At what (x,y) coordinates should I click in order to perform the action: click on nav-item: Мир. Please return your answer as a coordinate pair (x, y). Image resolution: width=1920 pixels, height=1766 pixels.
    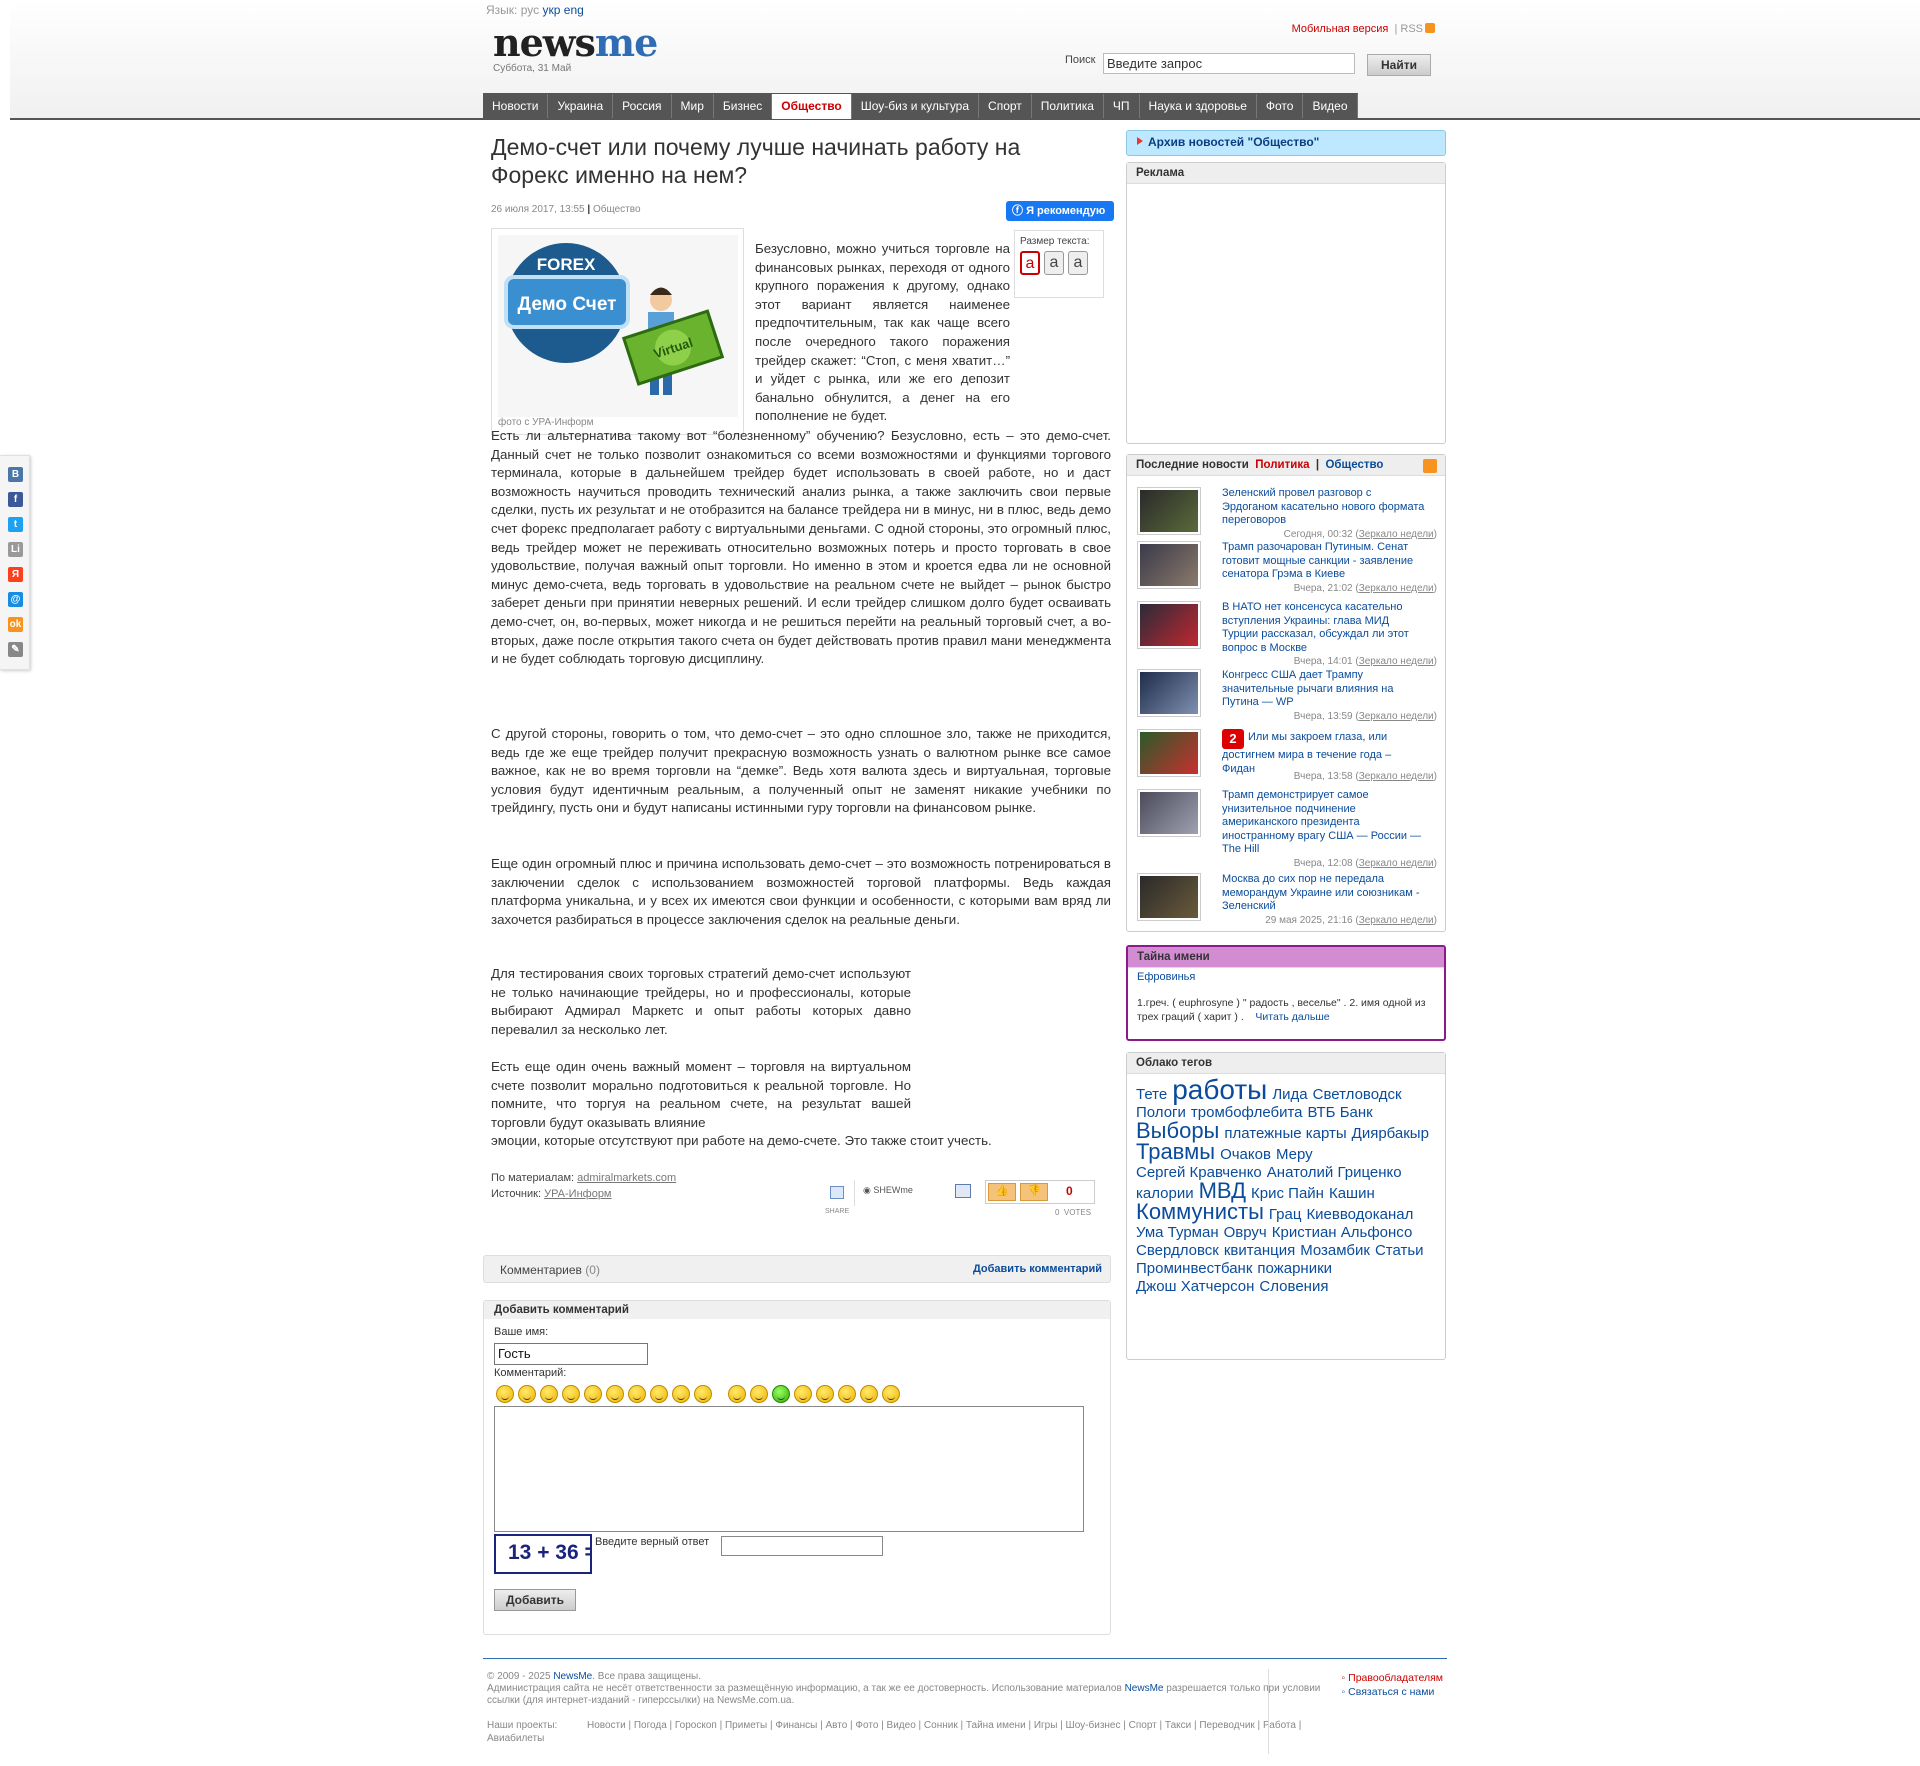
    Looking at the image, I should click on (693, 106).